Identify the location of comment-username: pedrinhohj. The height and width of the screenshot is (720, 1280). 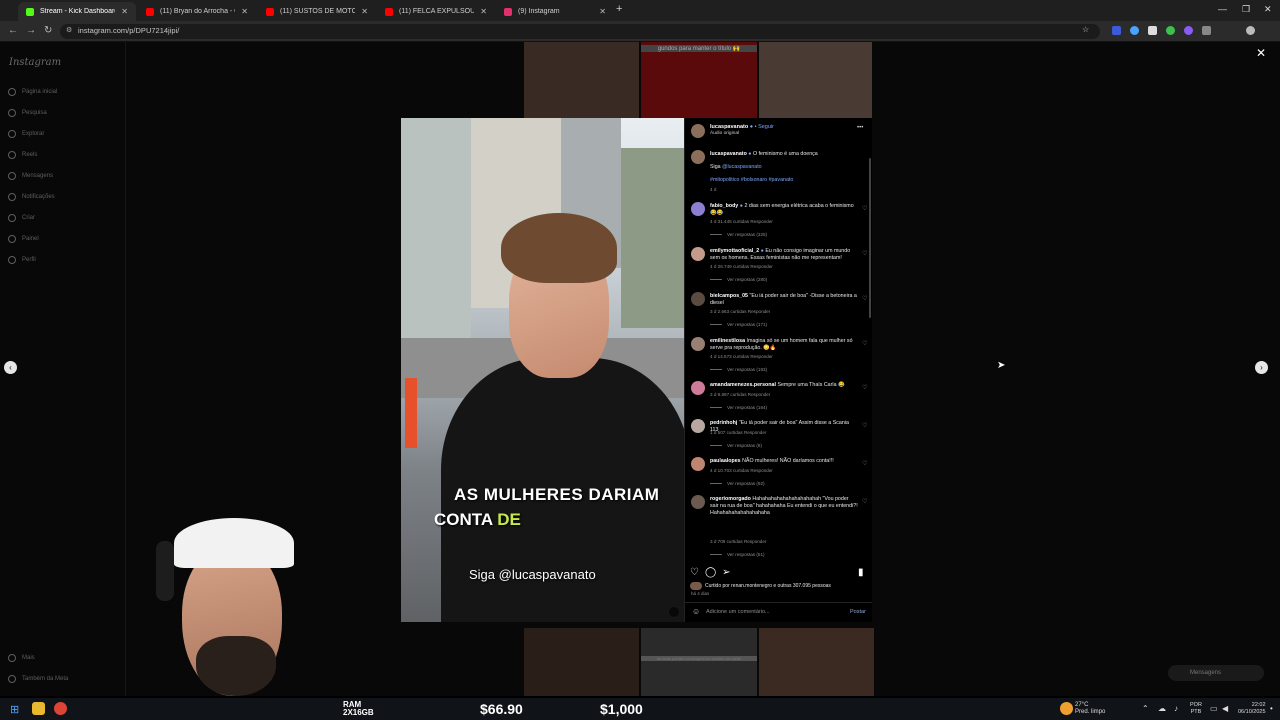
(723, 423).